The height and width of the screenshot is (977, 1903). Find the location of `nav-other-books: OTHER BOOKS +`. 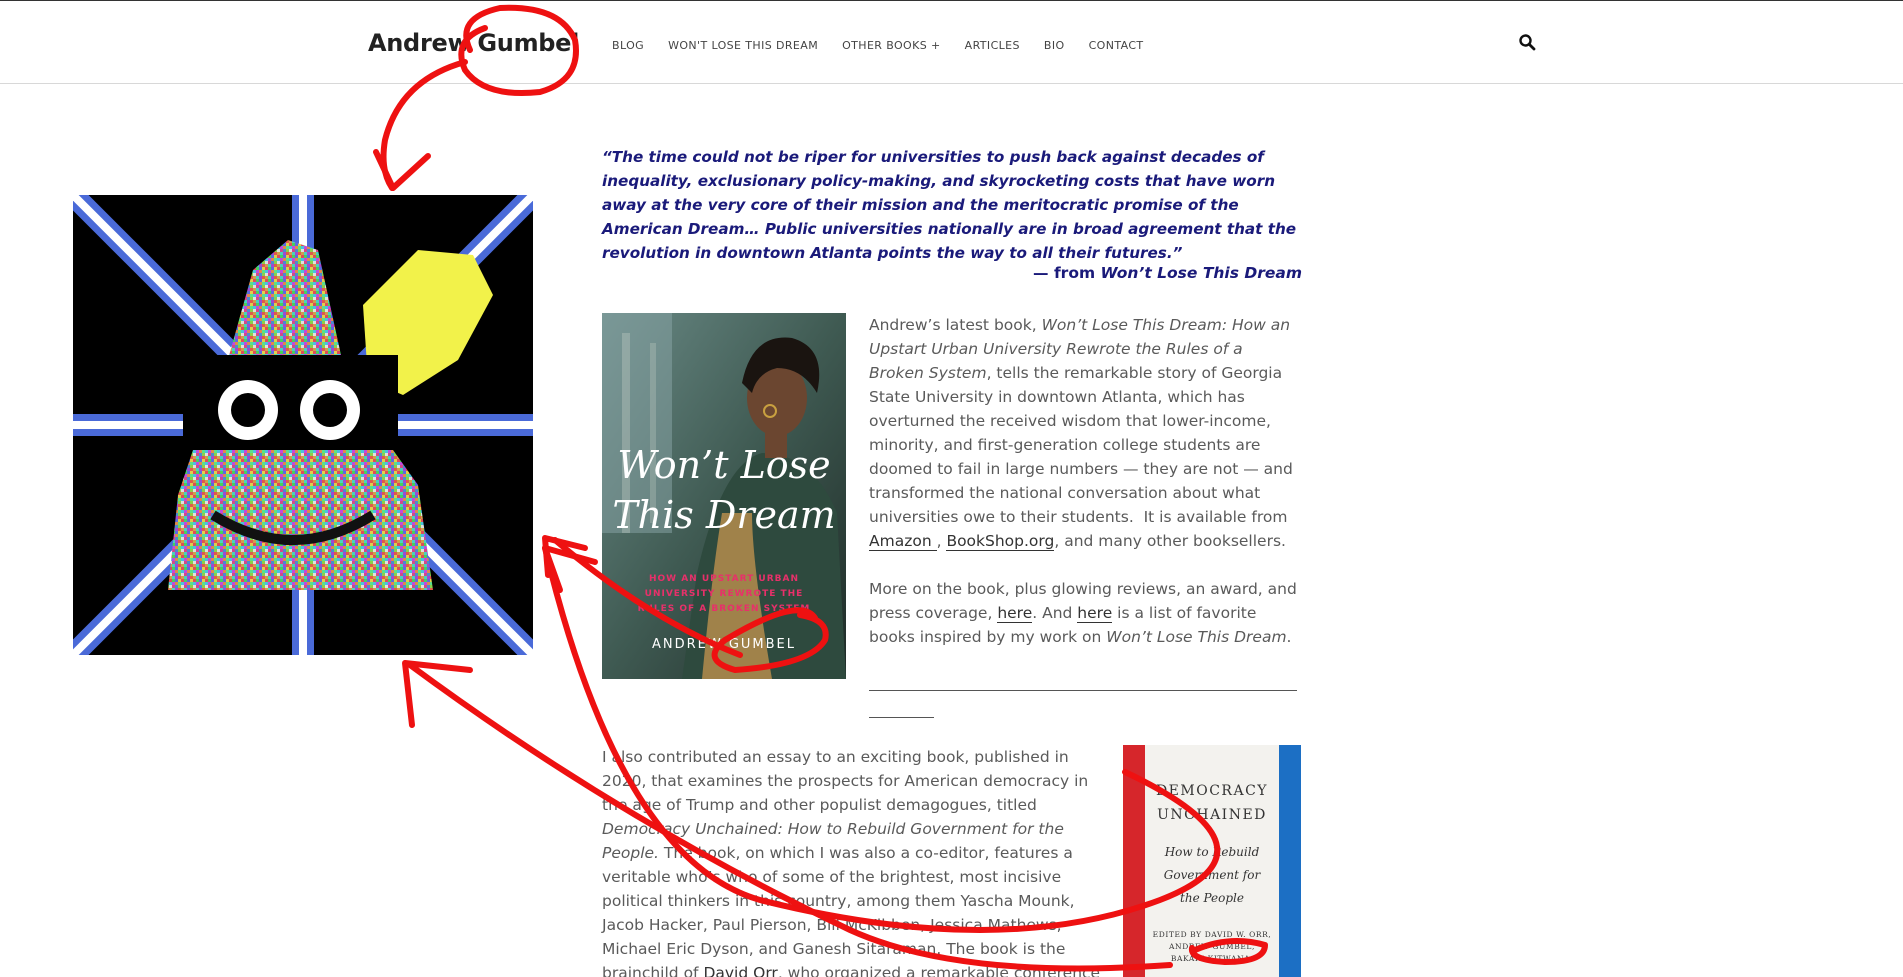

nav-other-books: OTHER BOOKS + is located at coordinates (891, 45).